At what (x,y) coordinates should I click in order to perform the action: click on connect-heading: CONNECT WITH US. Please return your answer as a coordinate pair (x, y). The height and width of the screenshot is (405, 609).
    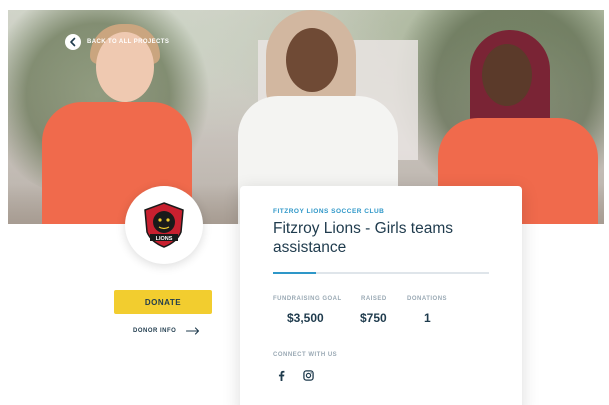
    Looking at the image, I should click on (305, 355).